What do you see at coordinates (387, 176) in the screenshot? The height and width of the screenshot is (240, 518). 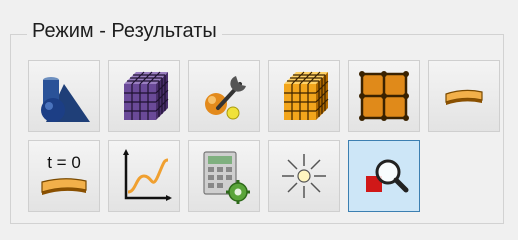 I see `magnifier-inspect-icon` at bounding box center [387, 176].